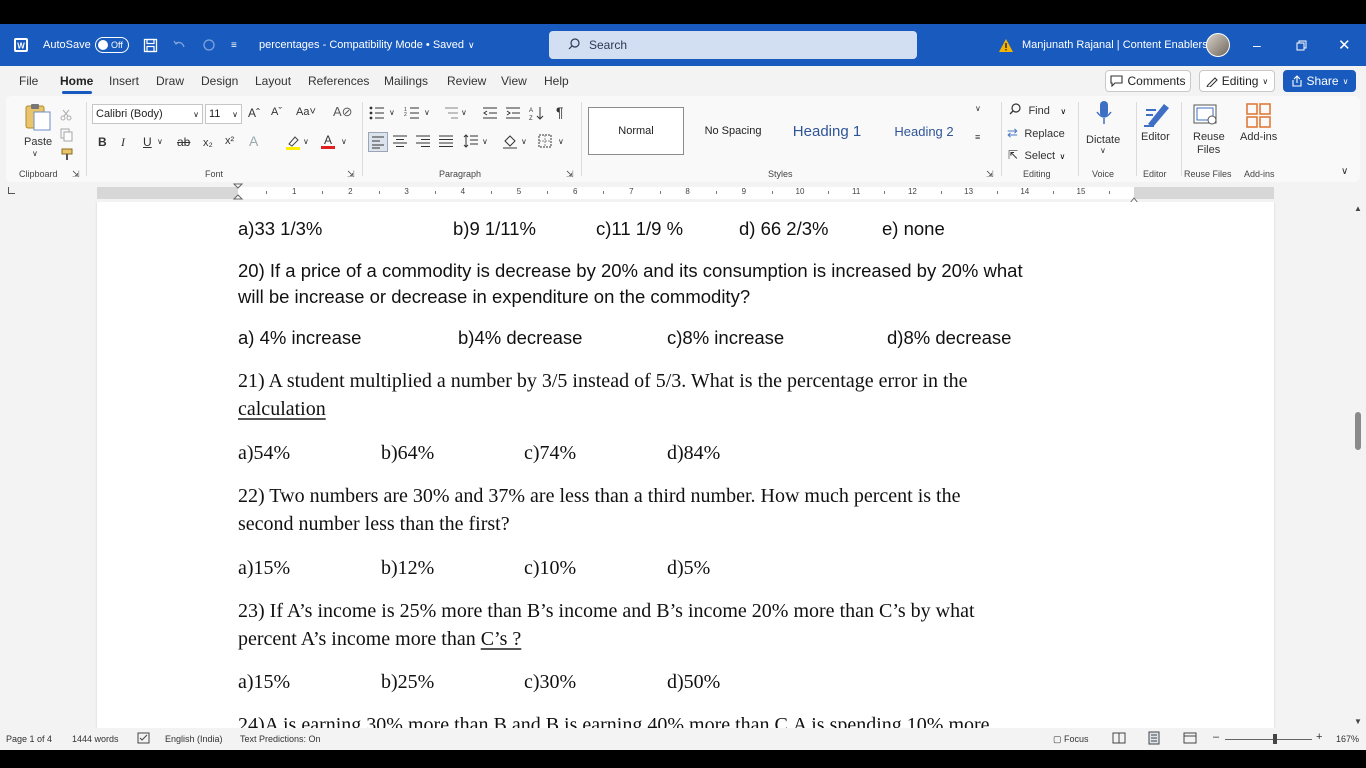 The height and width of the screenshot is (768, 1366). What do you see at coordinates (733, 45) in the screenshot?
I see `search-box: Search` at bounding box center [733, 45].